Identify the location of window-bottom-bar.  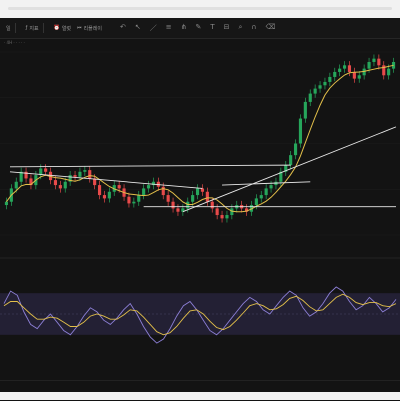
(200, 396).